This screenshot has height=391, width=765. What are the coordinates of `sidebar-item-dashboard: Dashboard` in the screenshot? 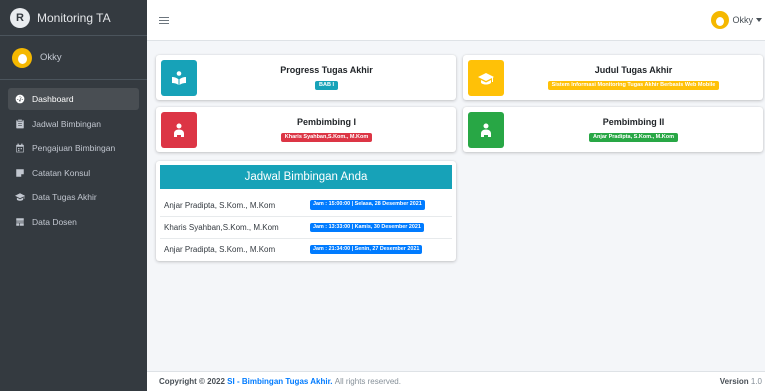 It's located at (73, 99).